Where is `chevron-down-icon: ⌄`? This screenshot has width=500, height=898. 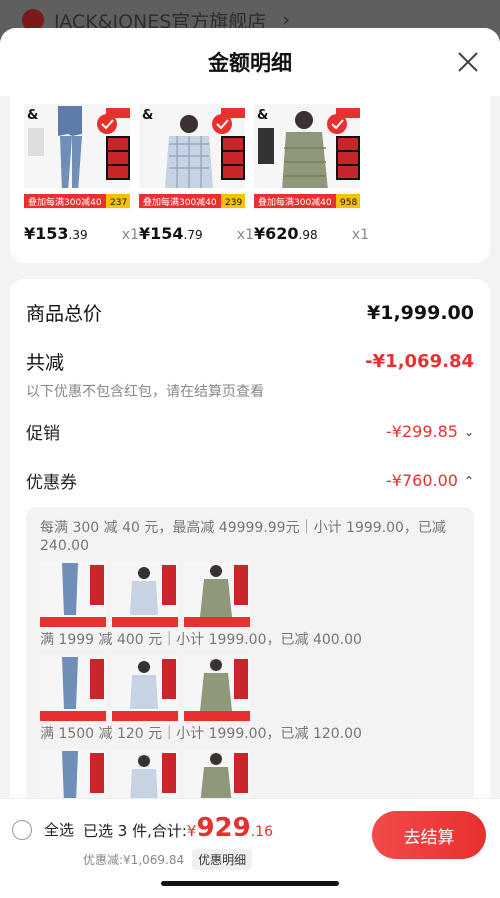
chevron-down-icon: ⌄ is located at coordinates (468, 431).